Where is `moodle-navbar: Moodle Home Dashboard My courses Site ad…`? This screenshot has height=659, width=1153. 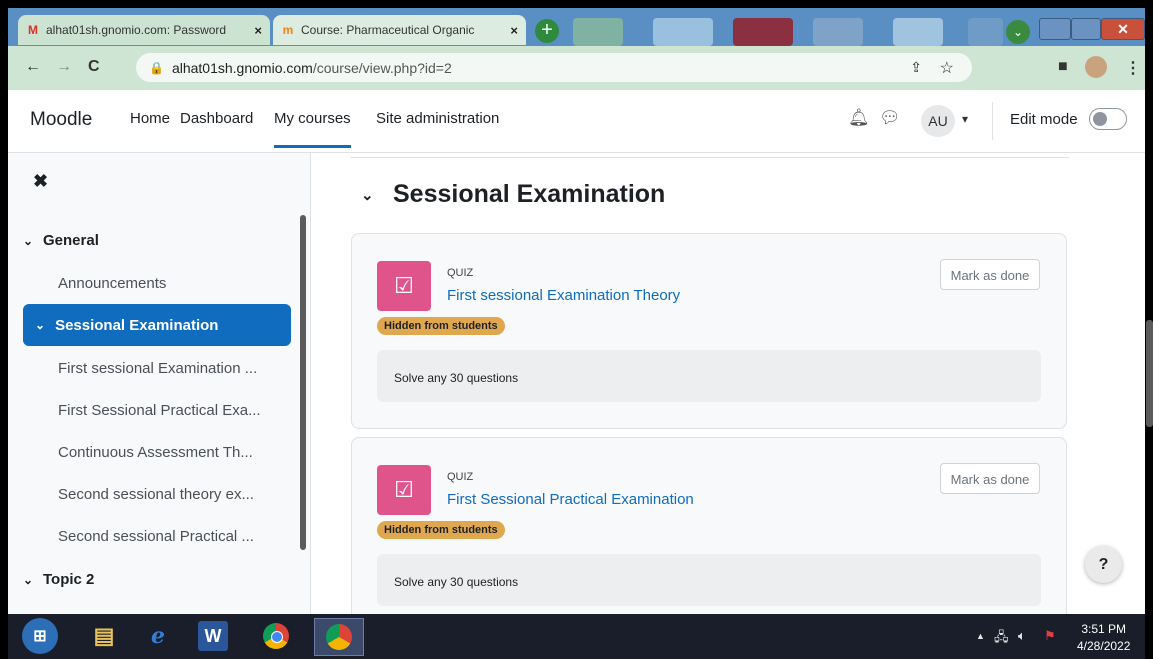 moodle-navbar: Moodle Home Dashboard My courses Site ad… is located at coordinates (576, 121).